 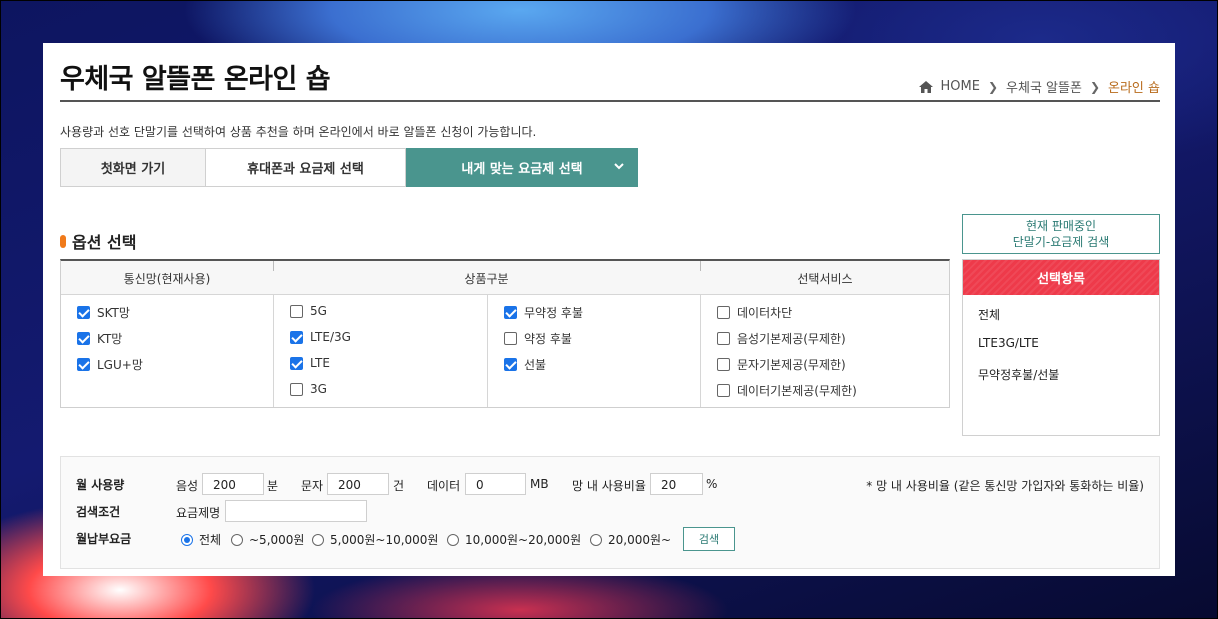 What do you see at coordinates (320, 337) in the screenshot?
I see `checkbox-lte-3g: LTE/3G` at bounding box center [320, 337].